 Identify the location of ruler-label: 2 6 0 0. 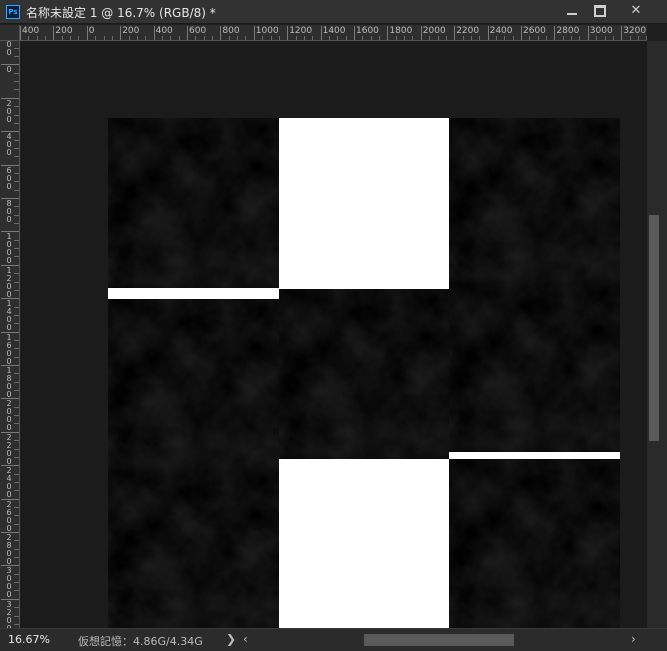
(9, 516).